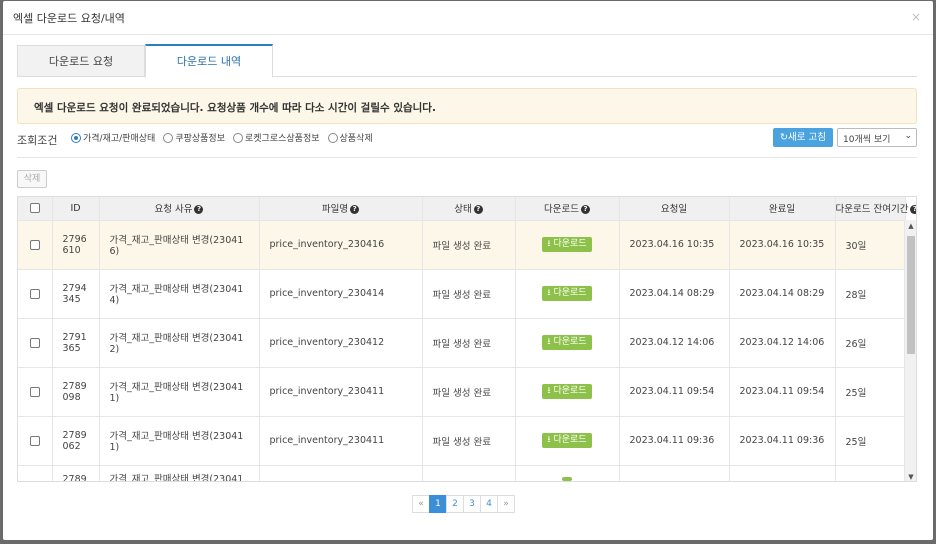 The width and height of the screenshot is (936, 544). I want to click on tab-bar: 다운로드 요청 다운로드 내역, so click(467, 61).